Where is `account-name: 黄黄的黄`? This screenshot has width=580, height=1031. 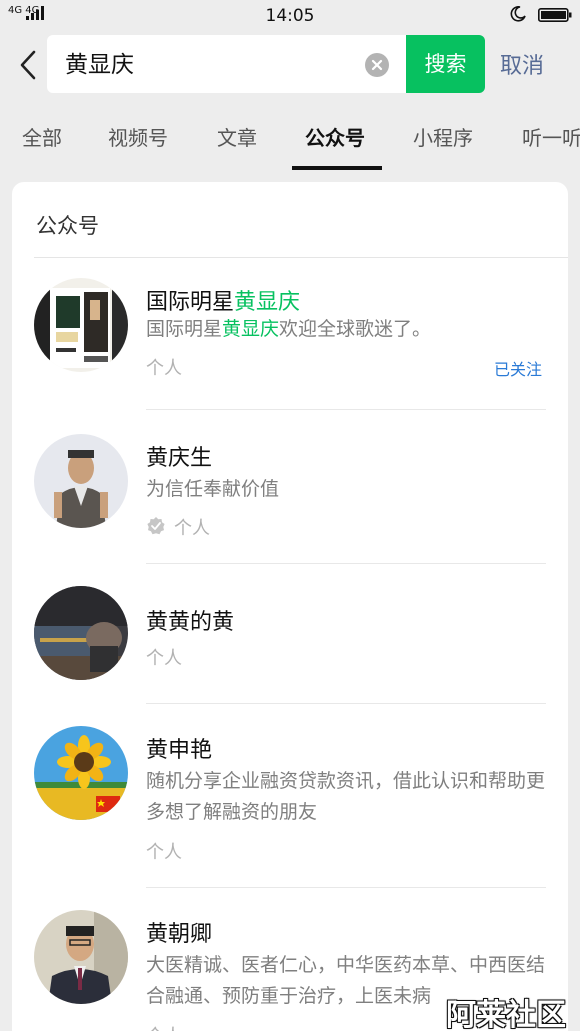 account-name: 黄黄的黄 is located at coordinates (190, 622).